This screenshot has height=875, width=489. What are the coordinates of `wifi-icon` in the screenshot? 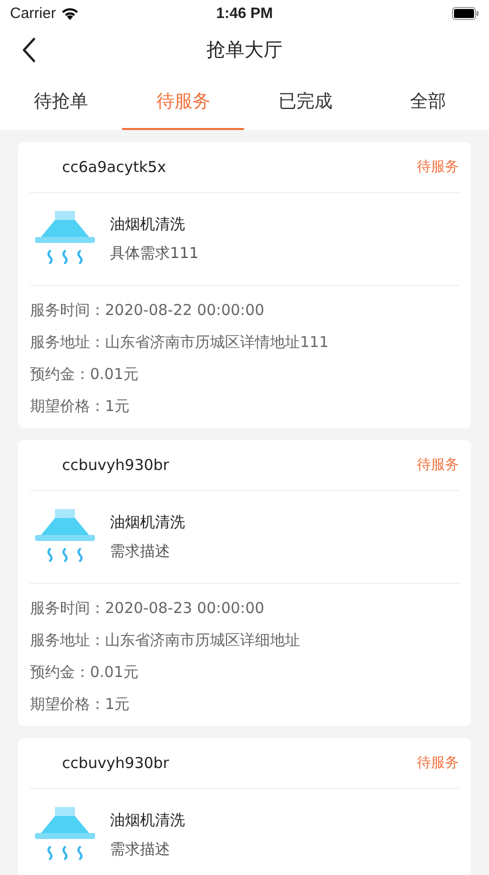 It's located at (69, 13).